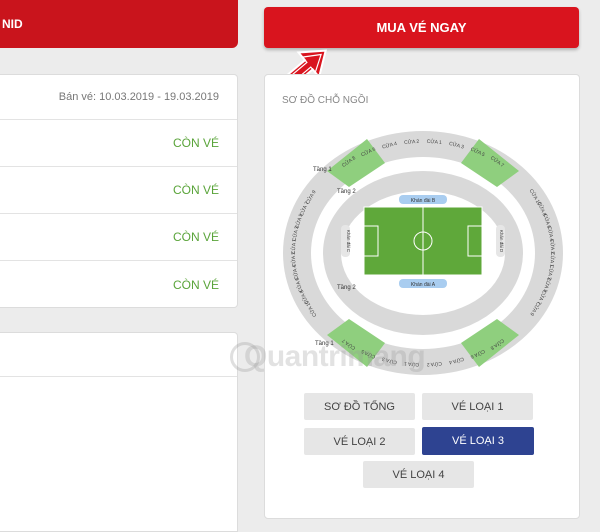 The width and height of the screenshot is (600, 532). Describe the element at coordinates (346, 192) in the screenshot. I see `tier2-label-top: Tầng 2` at that location.